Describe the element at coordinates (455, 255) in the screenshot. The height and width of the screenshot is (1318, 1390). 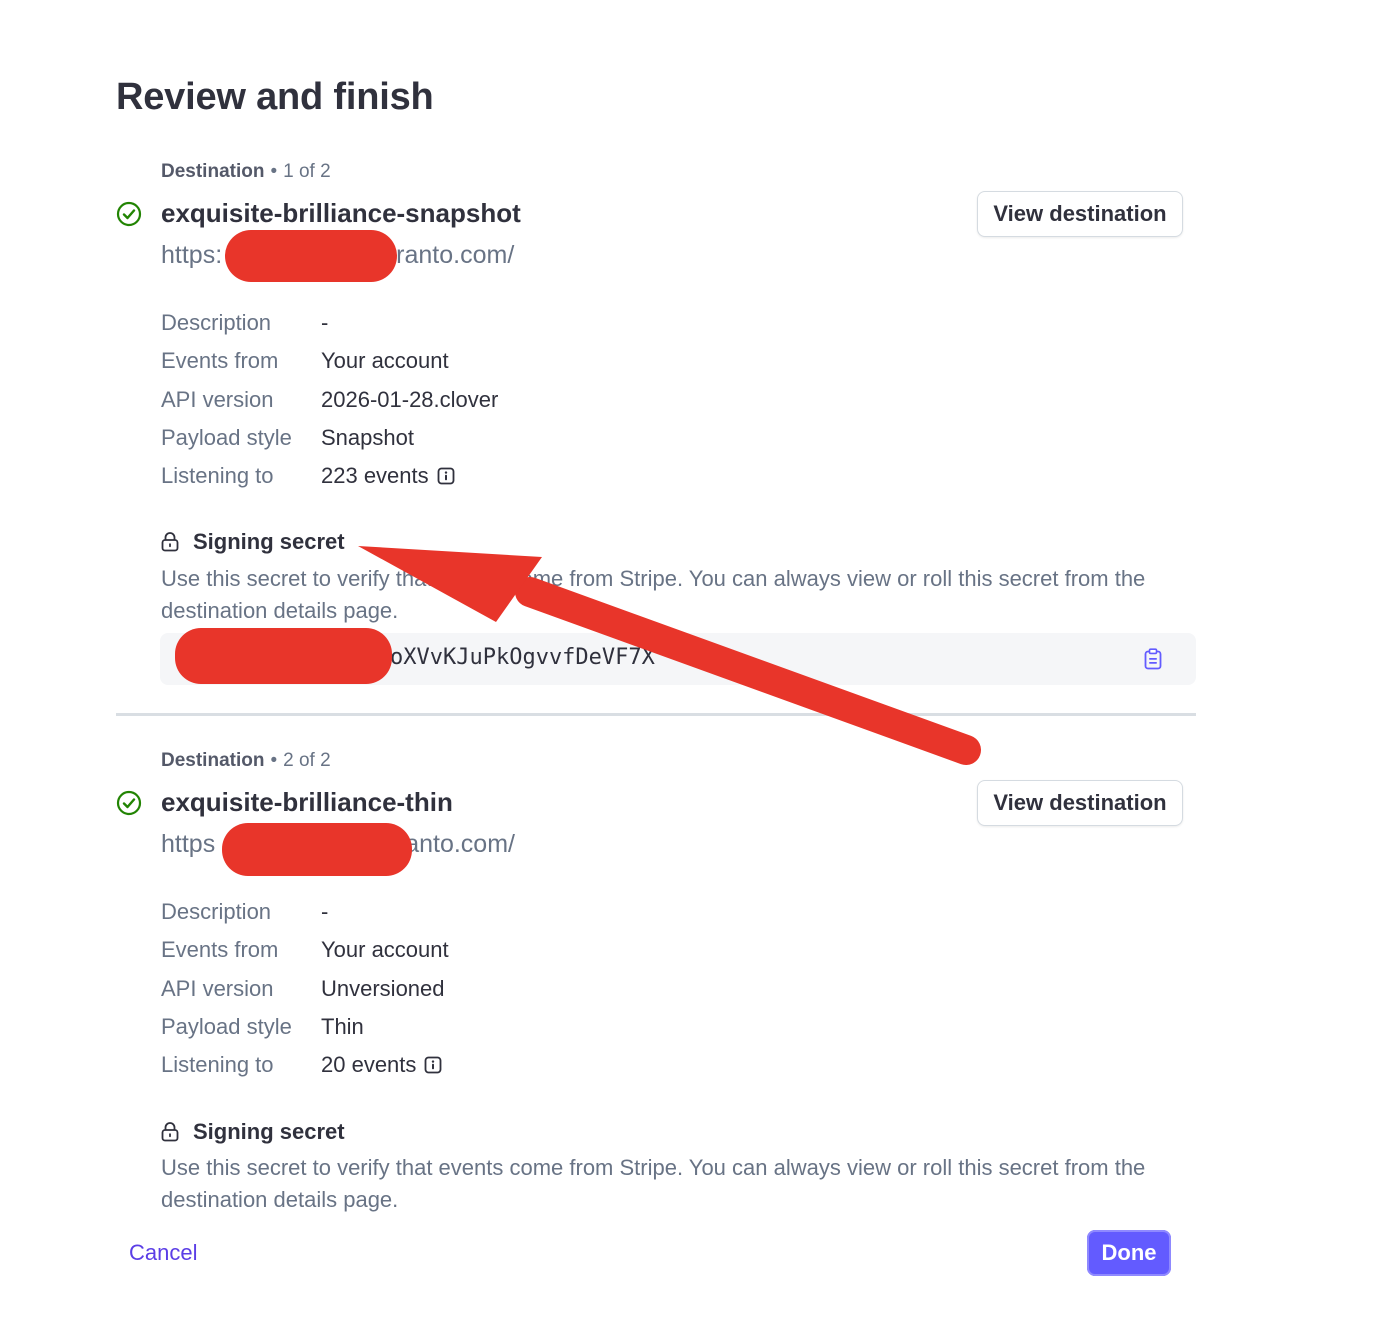
I see `destination-url-suffix: ranto.com/` at that location.